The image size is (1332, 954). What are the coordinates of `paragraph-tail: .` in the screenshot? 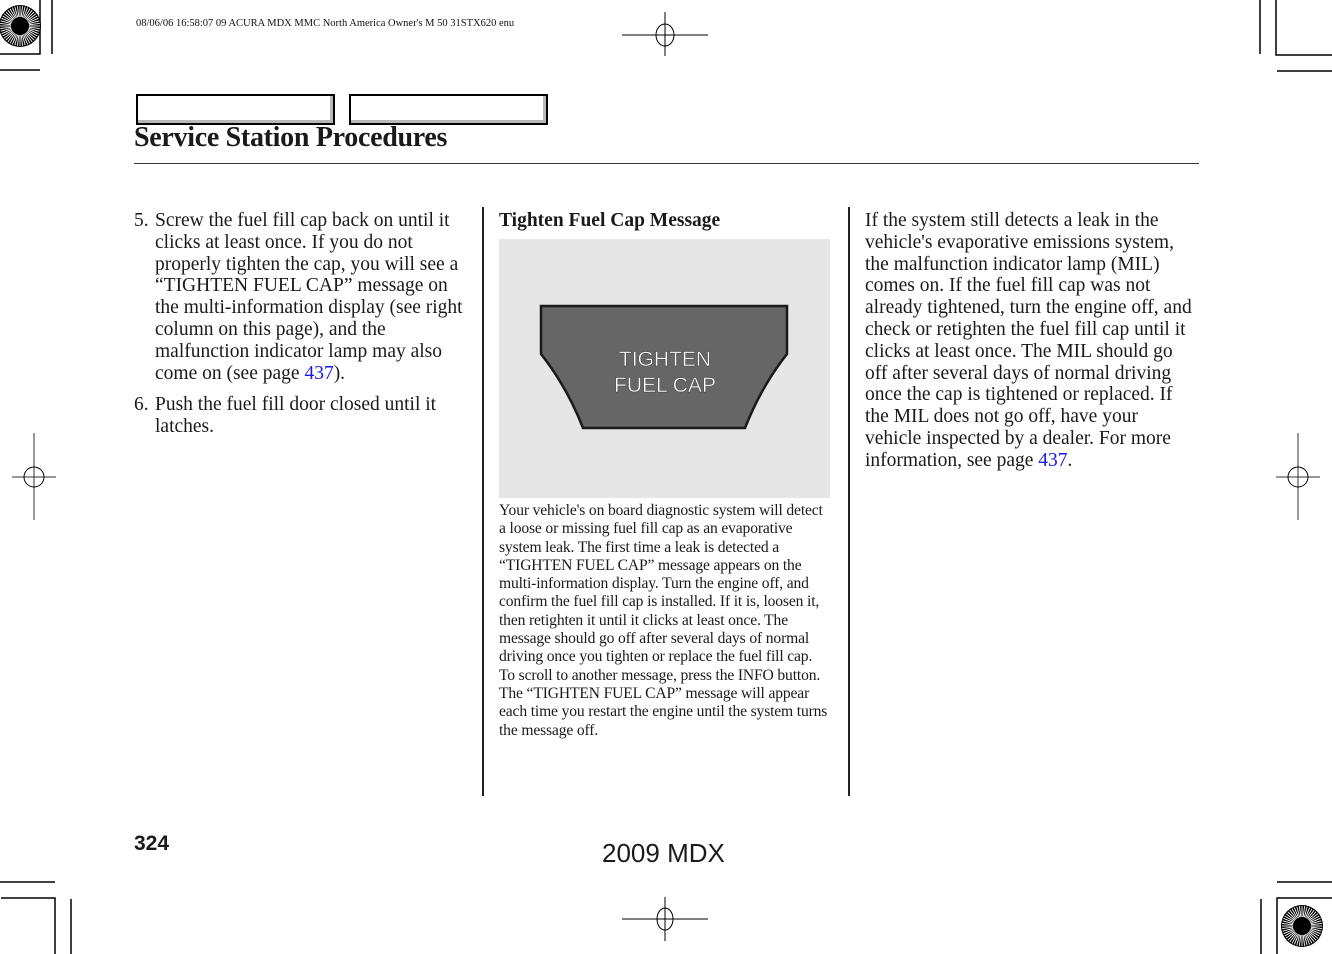 It's located at (1070, 460).